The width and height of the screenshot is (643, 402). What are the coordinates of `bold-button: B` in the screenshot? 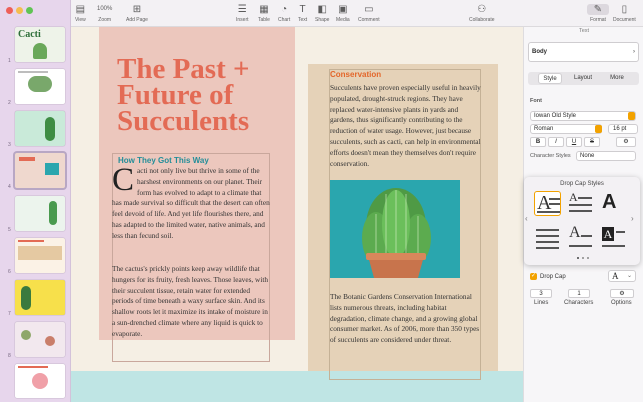 It's located at (538, 142).